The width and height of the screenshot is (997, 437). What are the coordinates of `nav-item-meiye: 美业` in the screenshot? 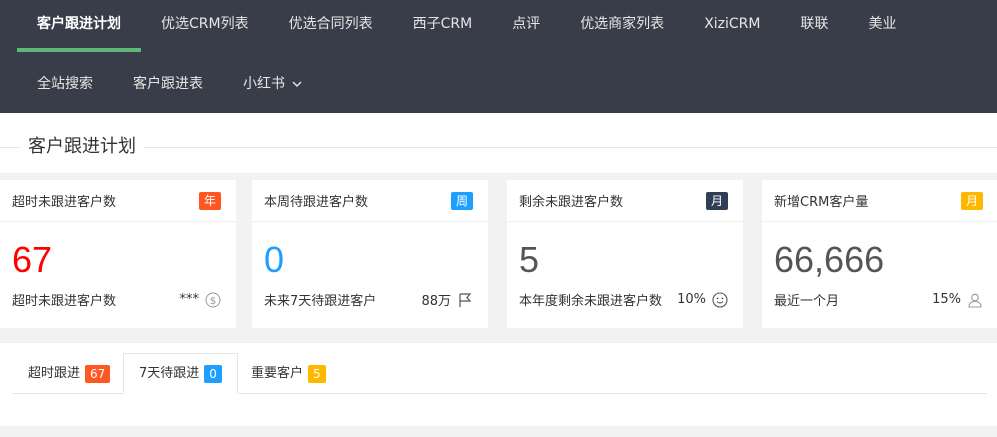 It's located at (883, 26).